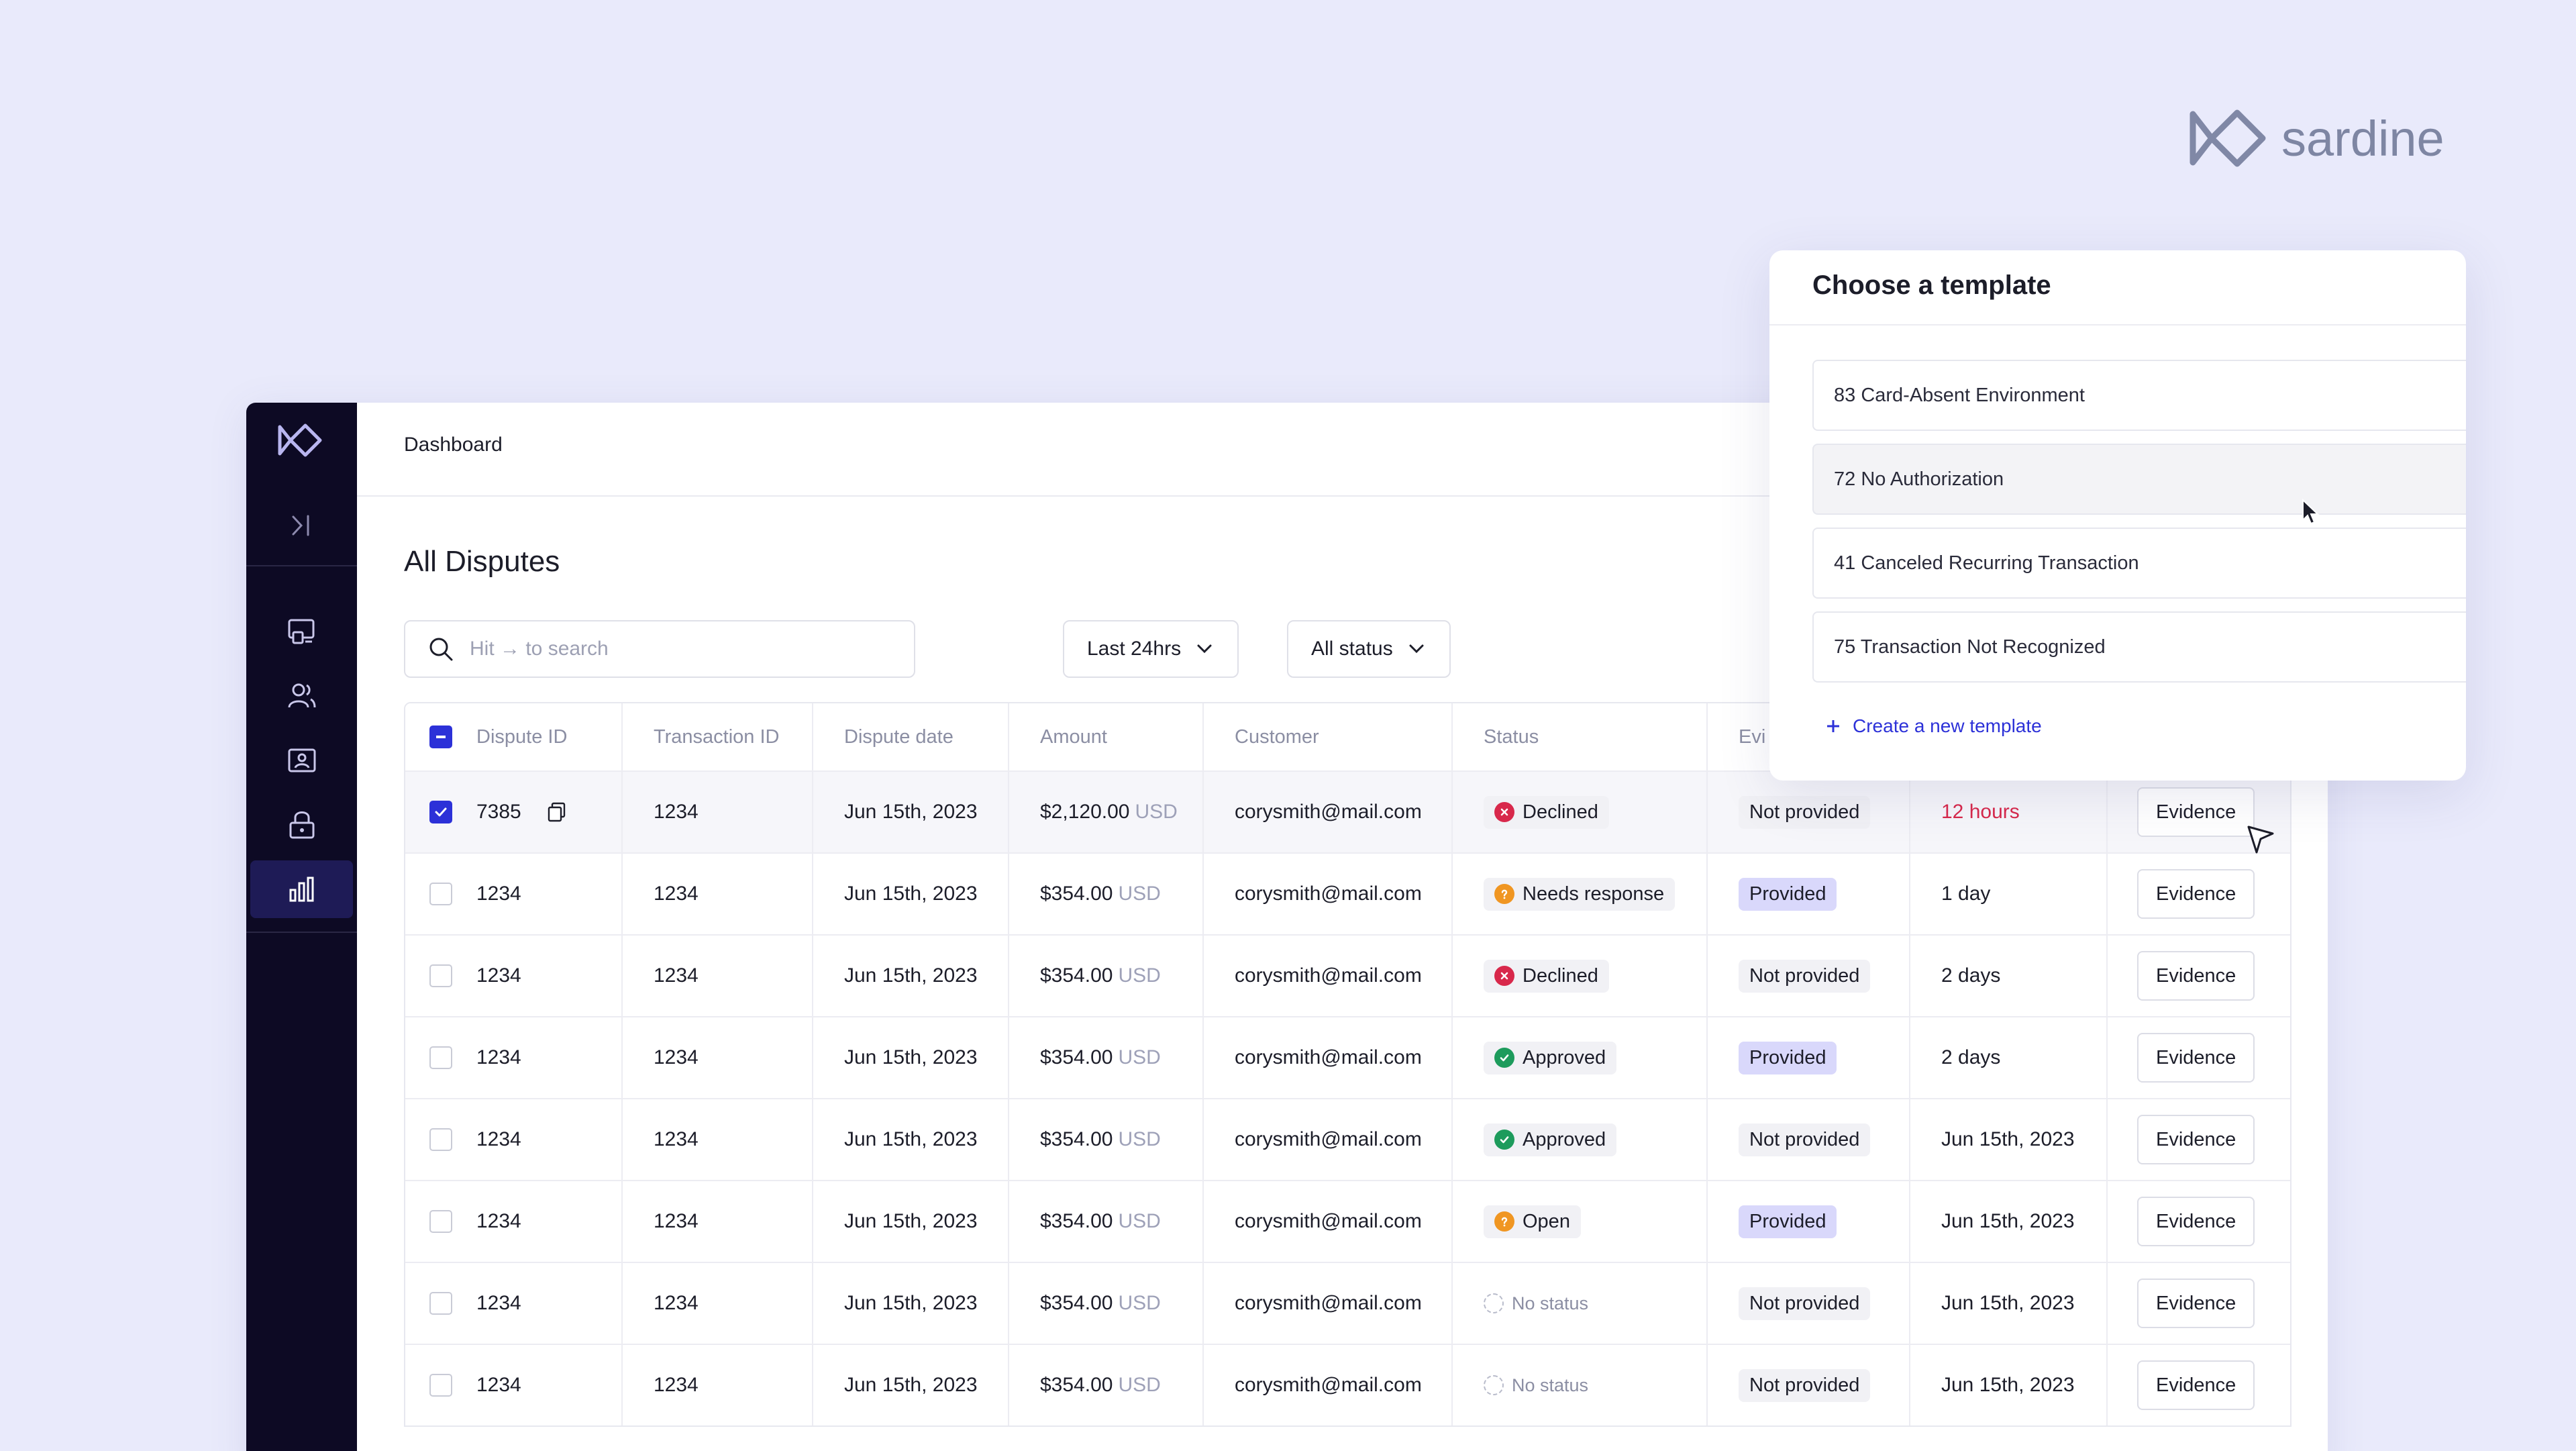 This screenshot has height=1451, width=2576. What do you see at coordinates (1328, 1303) in the screenshot?
I see `customer-email: corysmith@mail.com` at bounding box center [1328, 1303].